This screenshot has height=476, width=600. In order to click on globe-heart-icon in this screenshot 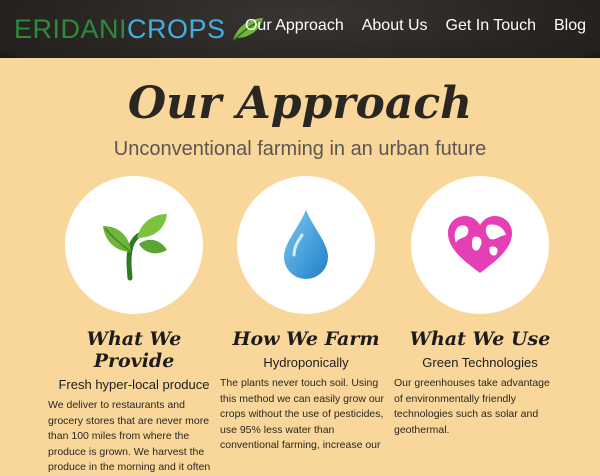, I will do `click(480, 244)`.